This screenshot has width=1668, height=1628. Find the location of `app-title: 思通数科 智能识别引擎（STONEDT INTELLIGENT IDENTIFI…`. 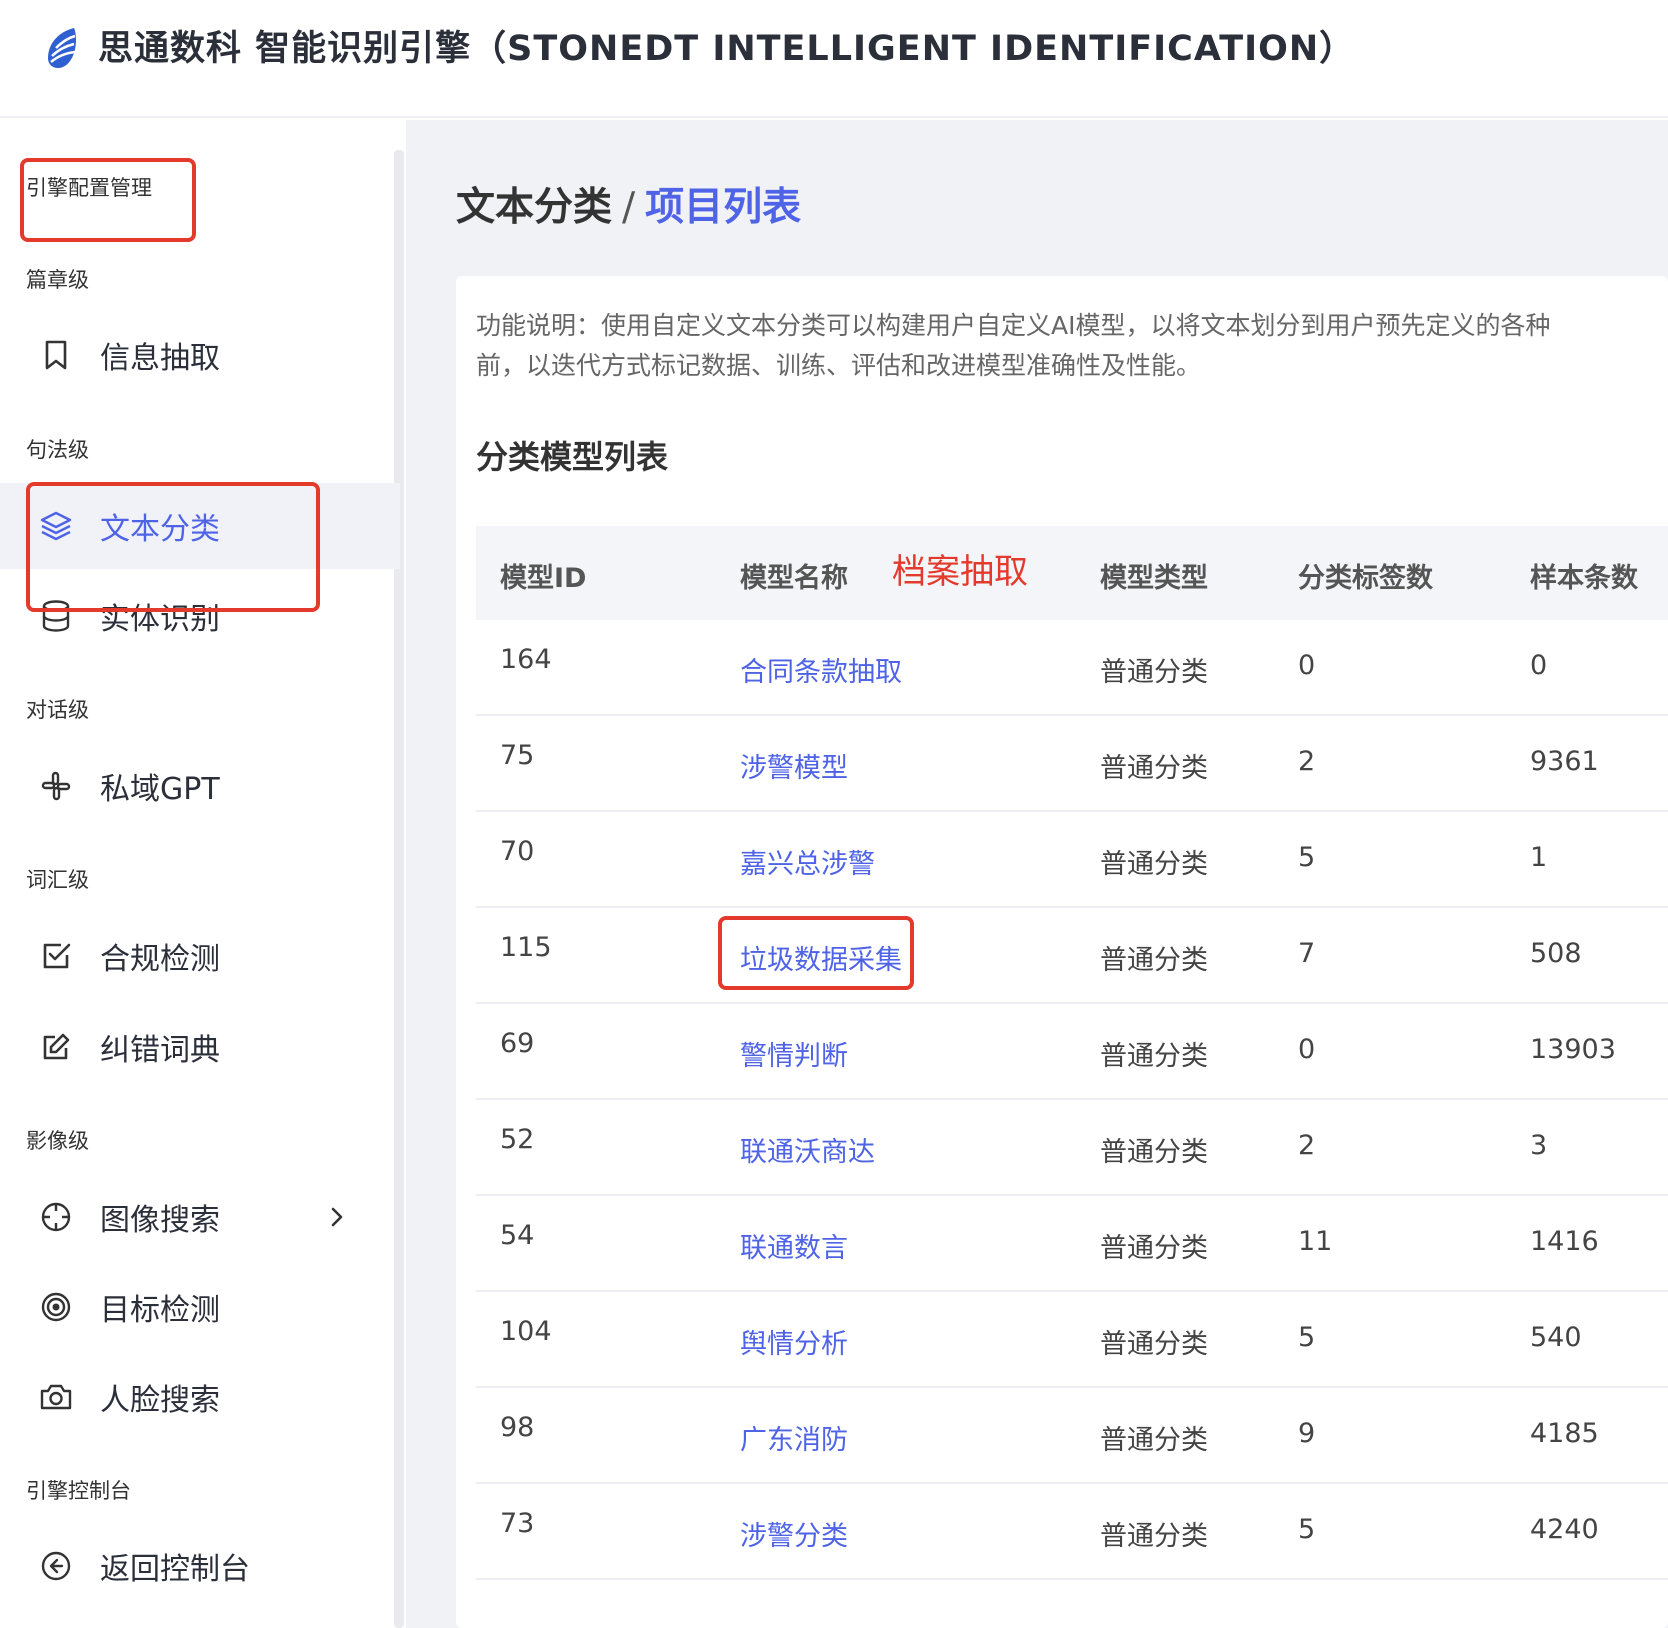

app-title: 思通数科 智能识别引擎（STONEDT INTELLIGENT IDENTIFI… is located at coordinates (727, 49).